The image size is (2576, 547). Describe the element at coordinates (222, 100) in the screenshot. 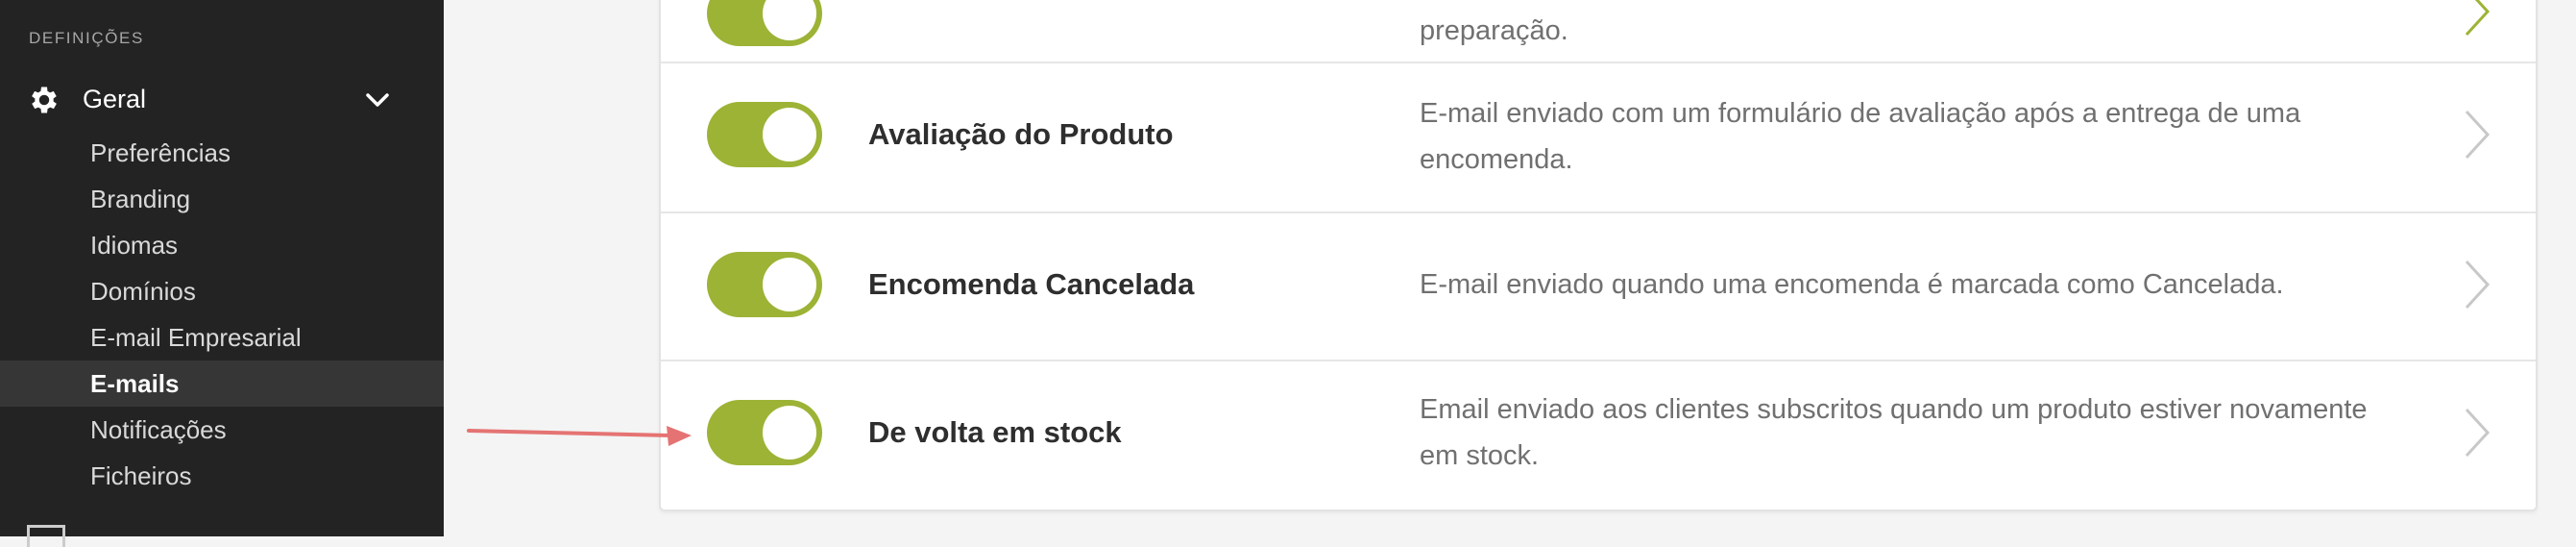

I see `sidebar-group-geral: Geral` at that location.